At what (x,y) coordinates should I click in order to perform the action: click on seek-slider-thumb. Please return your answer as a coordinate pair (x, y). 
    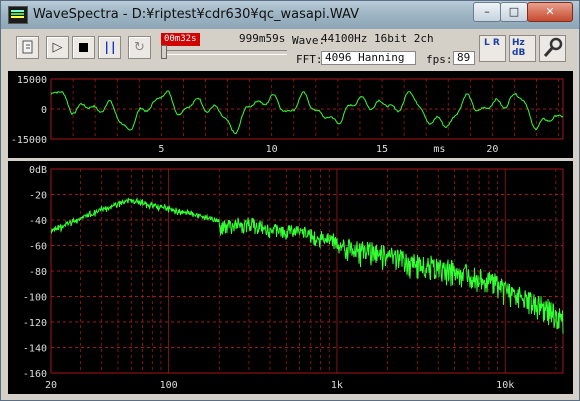
    Looking at the image, I should click on (164, 52).